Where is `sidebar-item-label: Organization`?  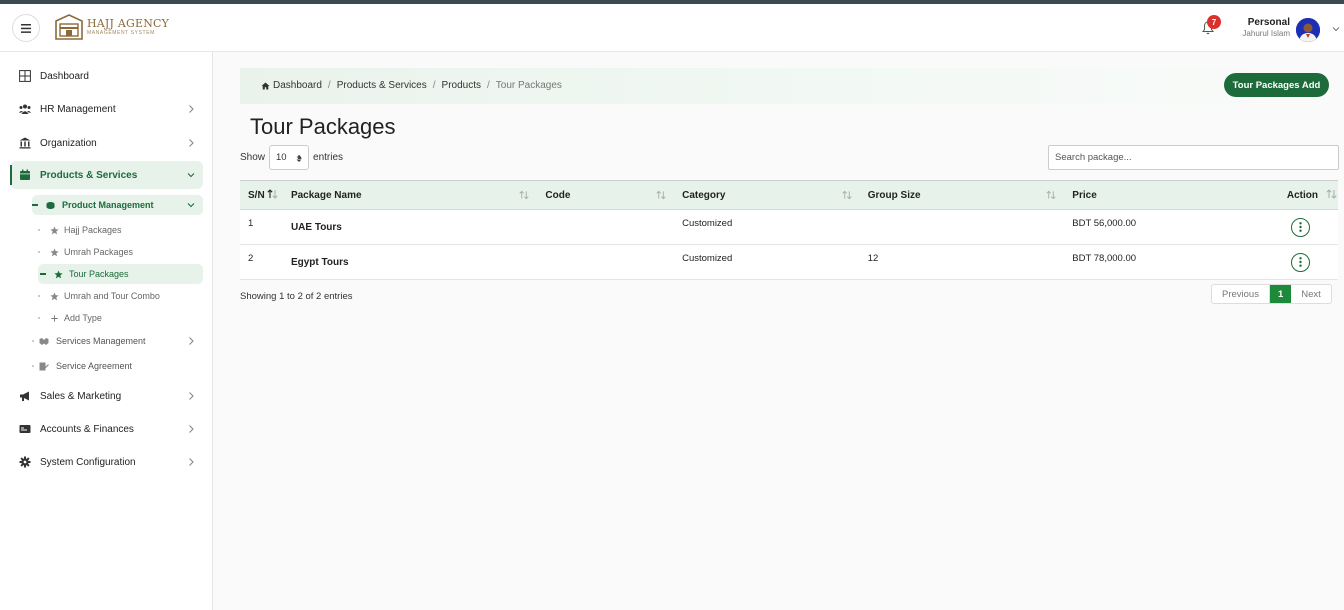
sidebar-item-label: Organization is located at coordinates (68, 143).